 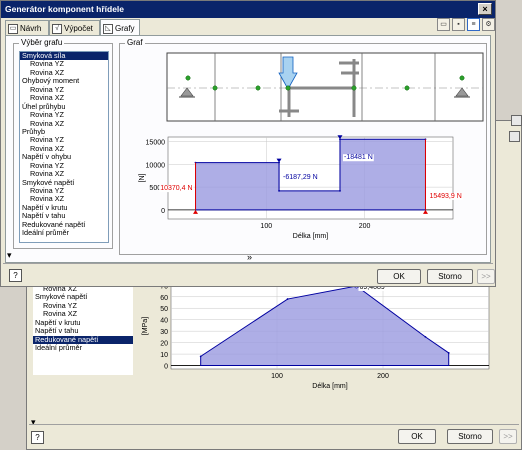 I want to click on help-button: ?, so click(x=15, y=275).